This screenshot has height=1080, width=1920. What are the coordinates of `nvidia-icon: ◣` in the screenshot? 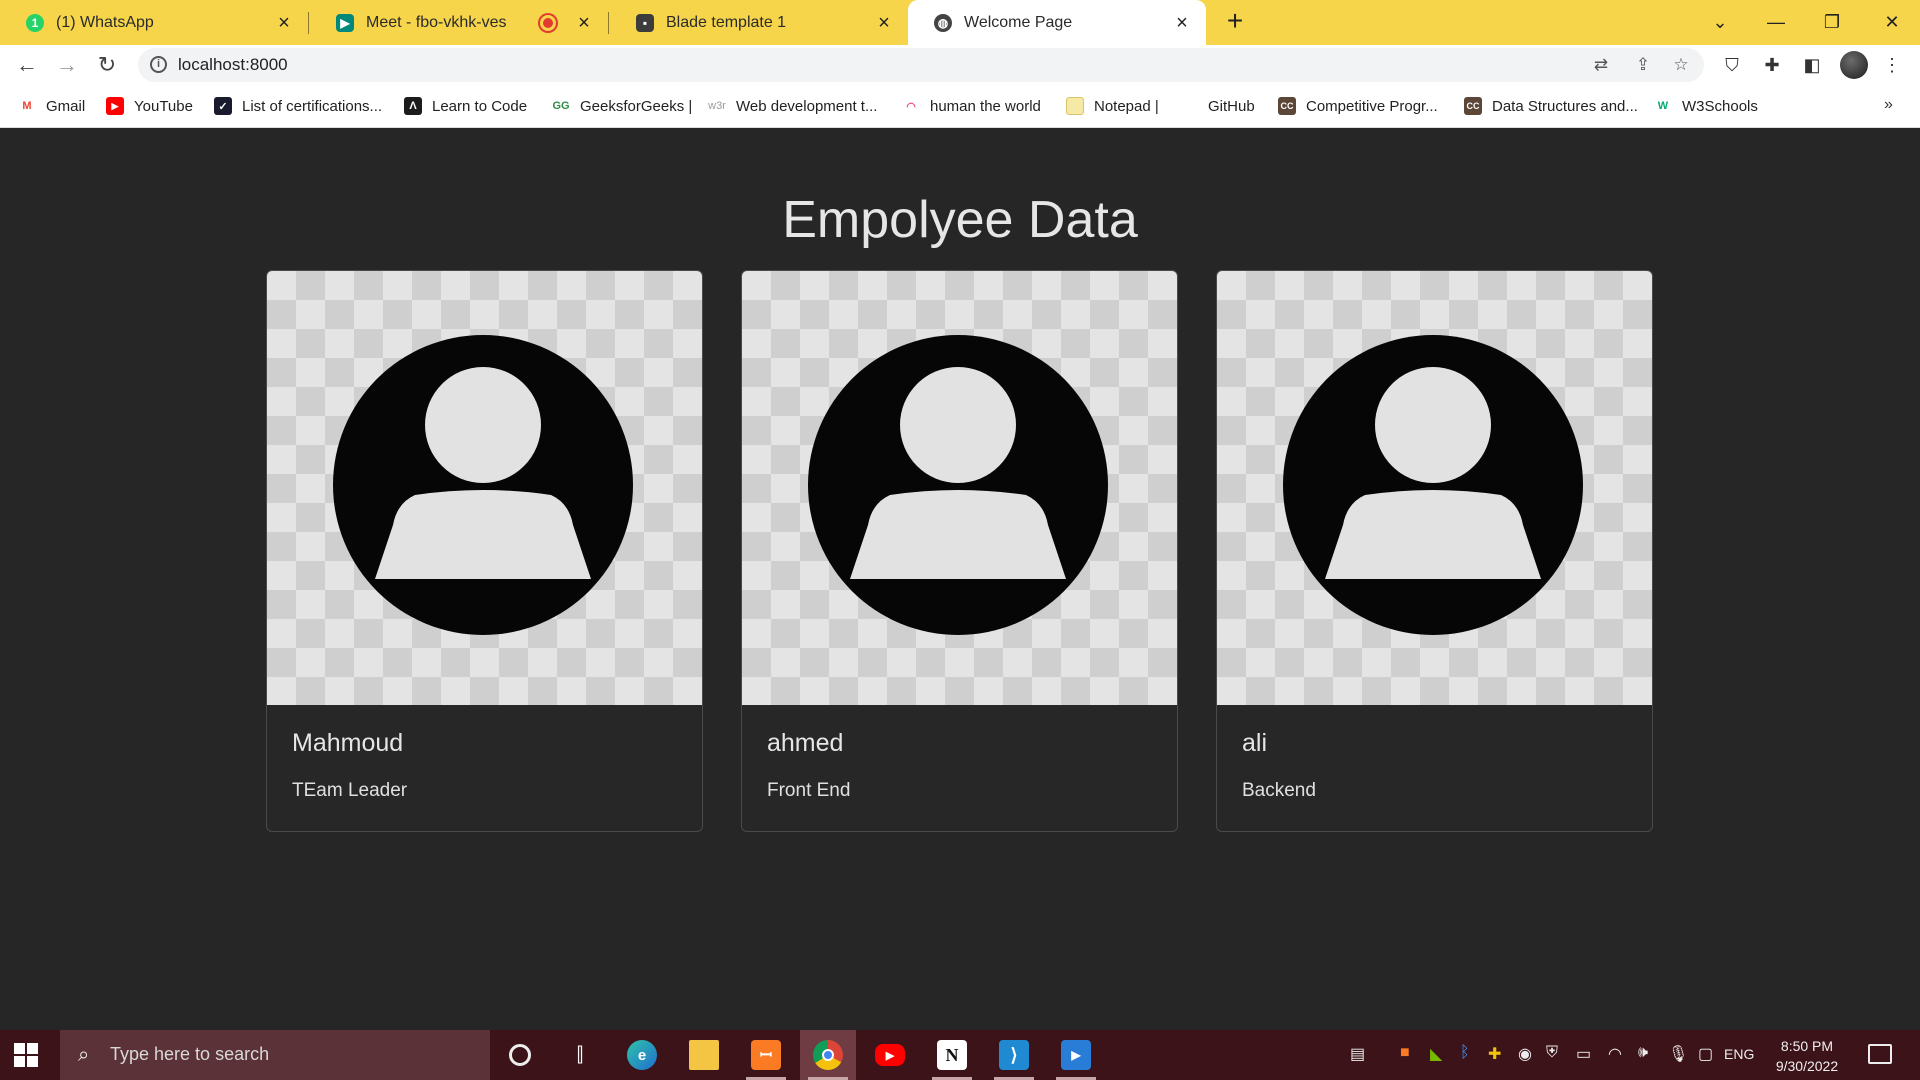 It's located at (1436, 1054).